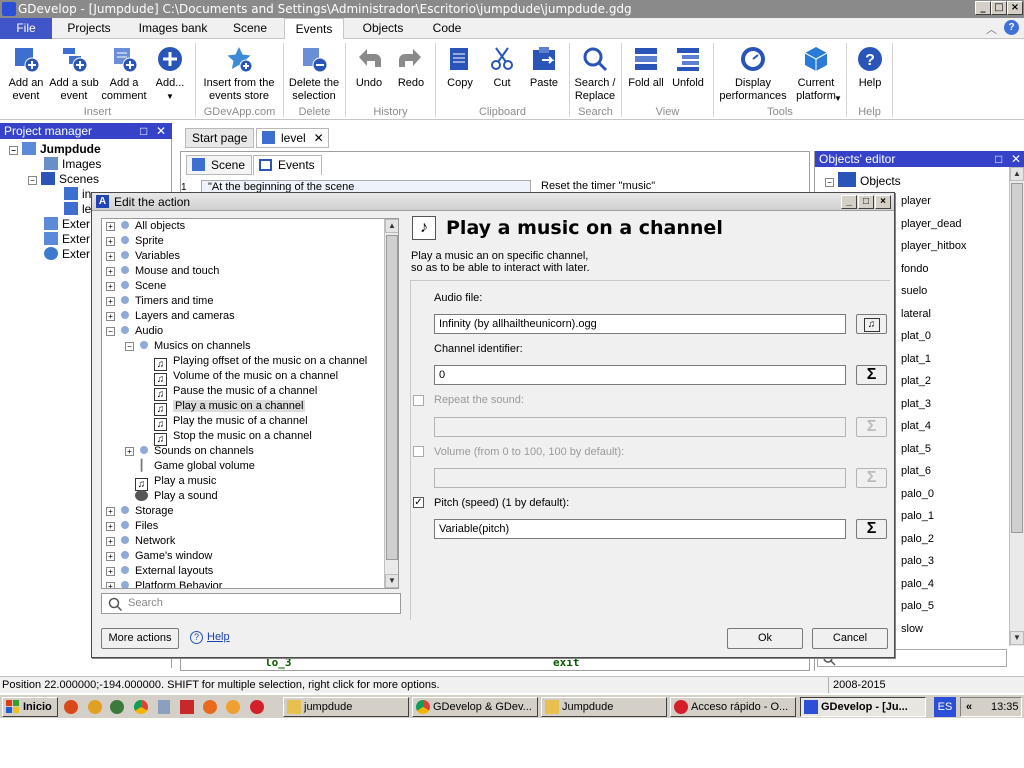  Describe the element at coordinates (912, 629) in the screenshot. I see `object-item: slow` at that location.